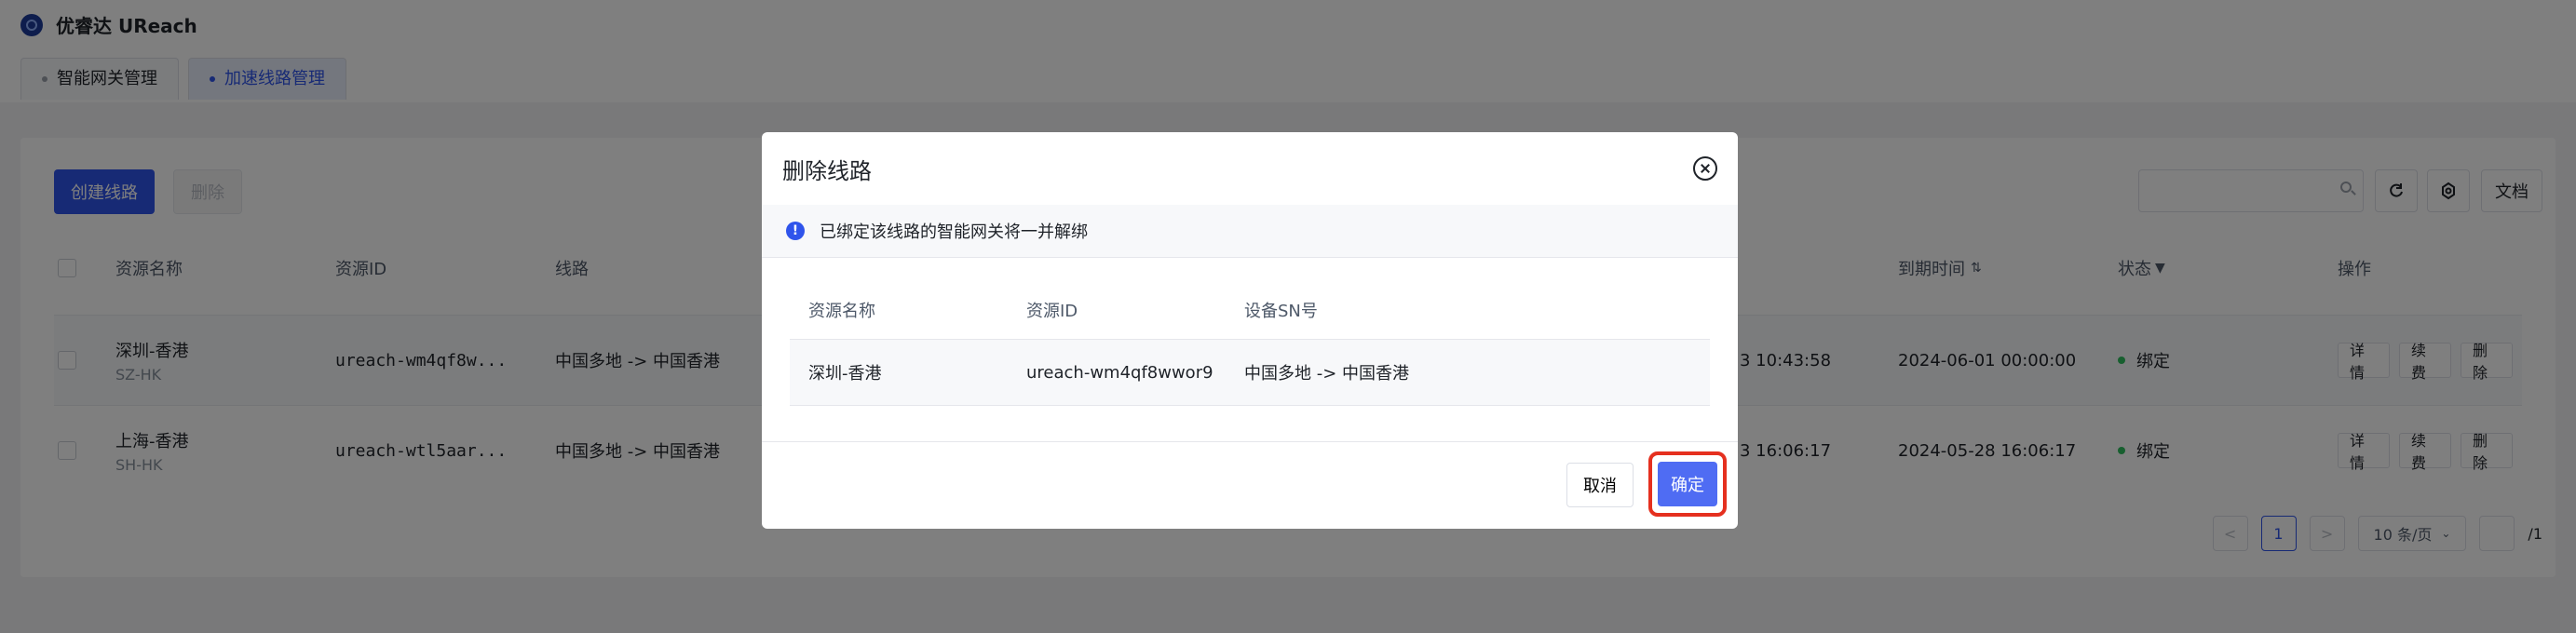  I want to click on dialog-header-id: 资源ID, so click(1052, 312).